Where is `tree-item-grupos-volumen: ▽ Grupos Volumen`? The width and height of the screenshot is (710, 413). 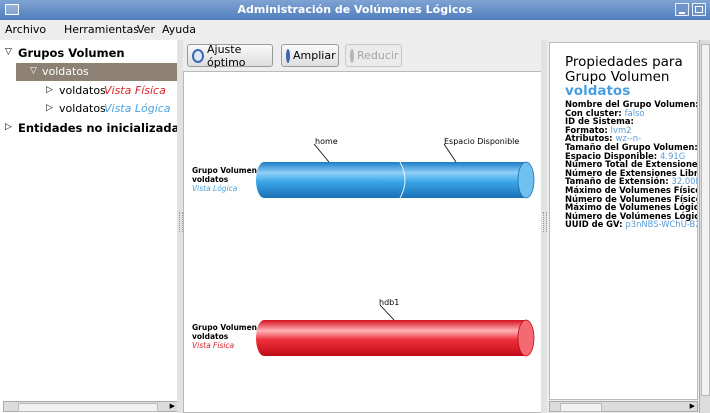
tree-item-grupos-volumen: ▽ Grupos Volumen is located at coordinates (89, 53).